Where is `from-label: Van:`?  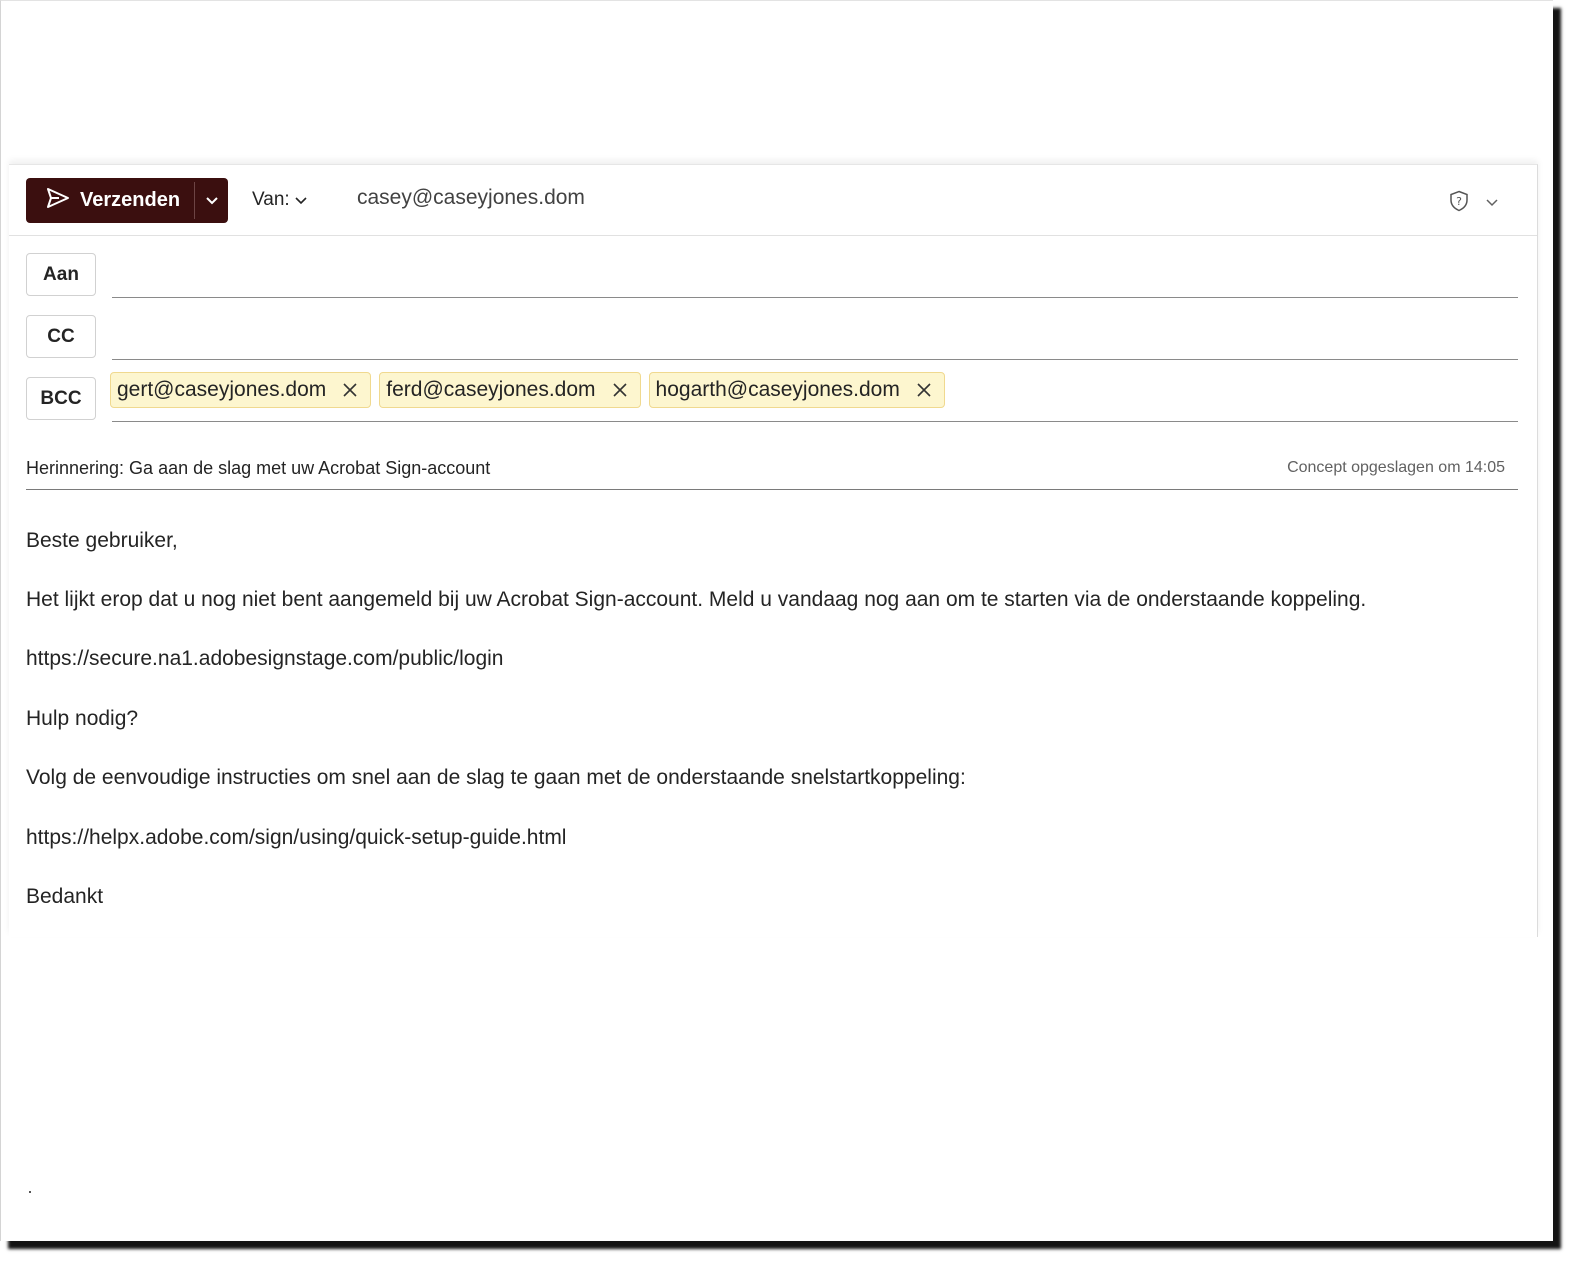
from-label: Van: is located at coordinates (271, 199).